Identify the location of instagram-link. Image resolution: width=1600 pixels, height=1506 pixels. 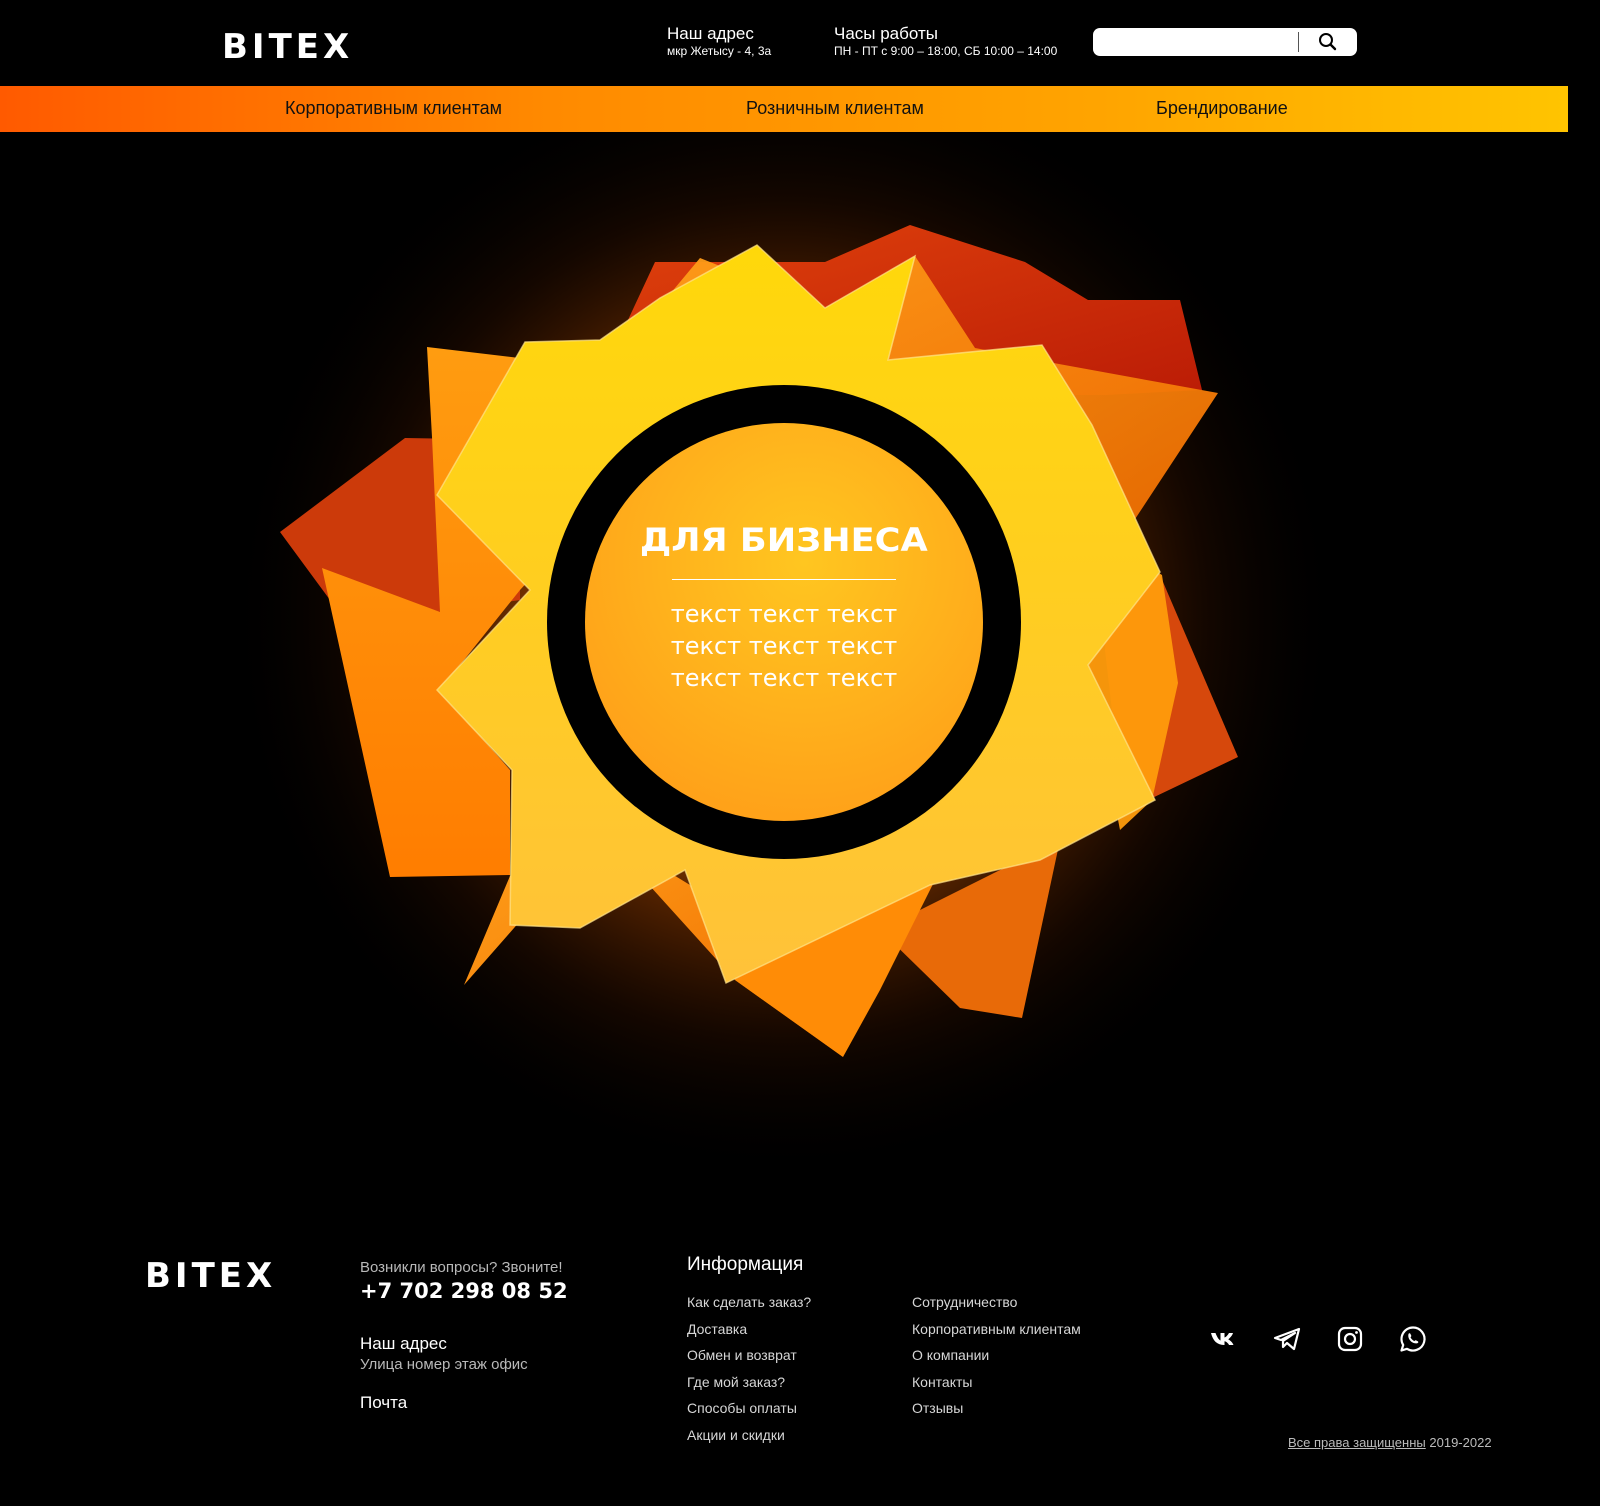
(1350, 1339).